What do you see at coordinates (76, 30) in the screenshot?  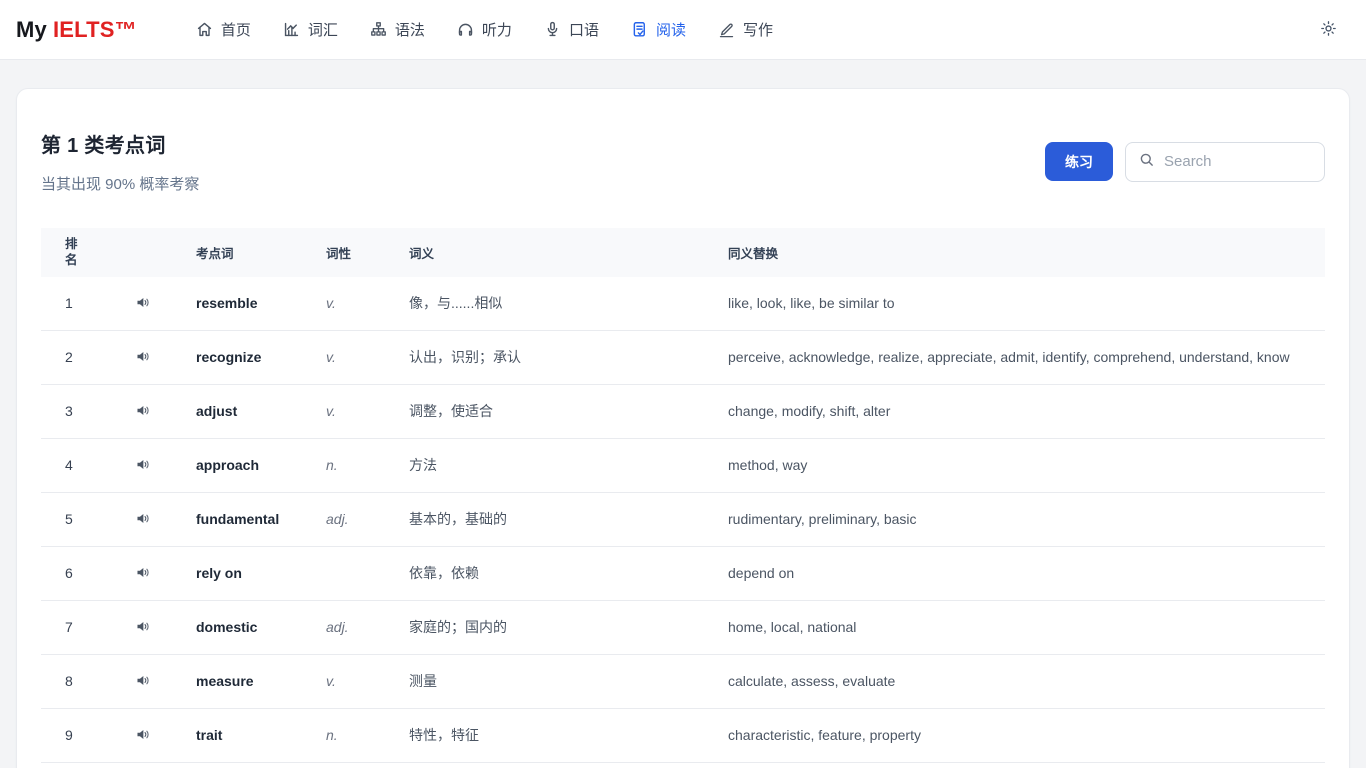 I see `brand-logo: My IELTS™` at bounding box center [76, 30].